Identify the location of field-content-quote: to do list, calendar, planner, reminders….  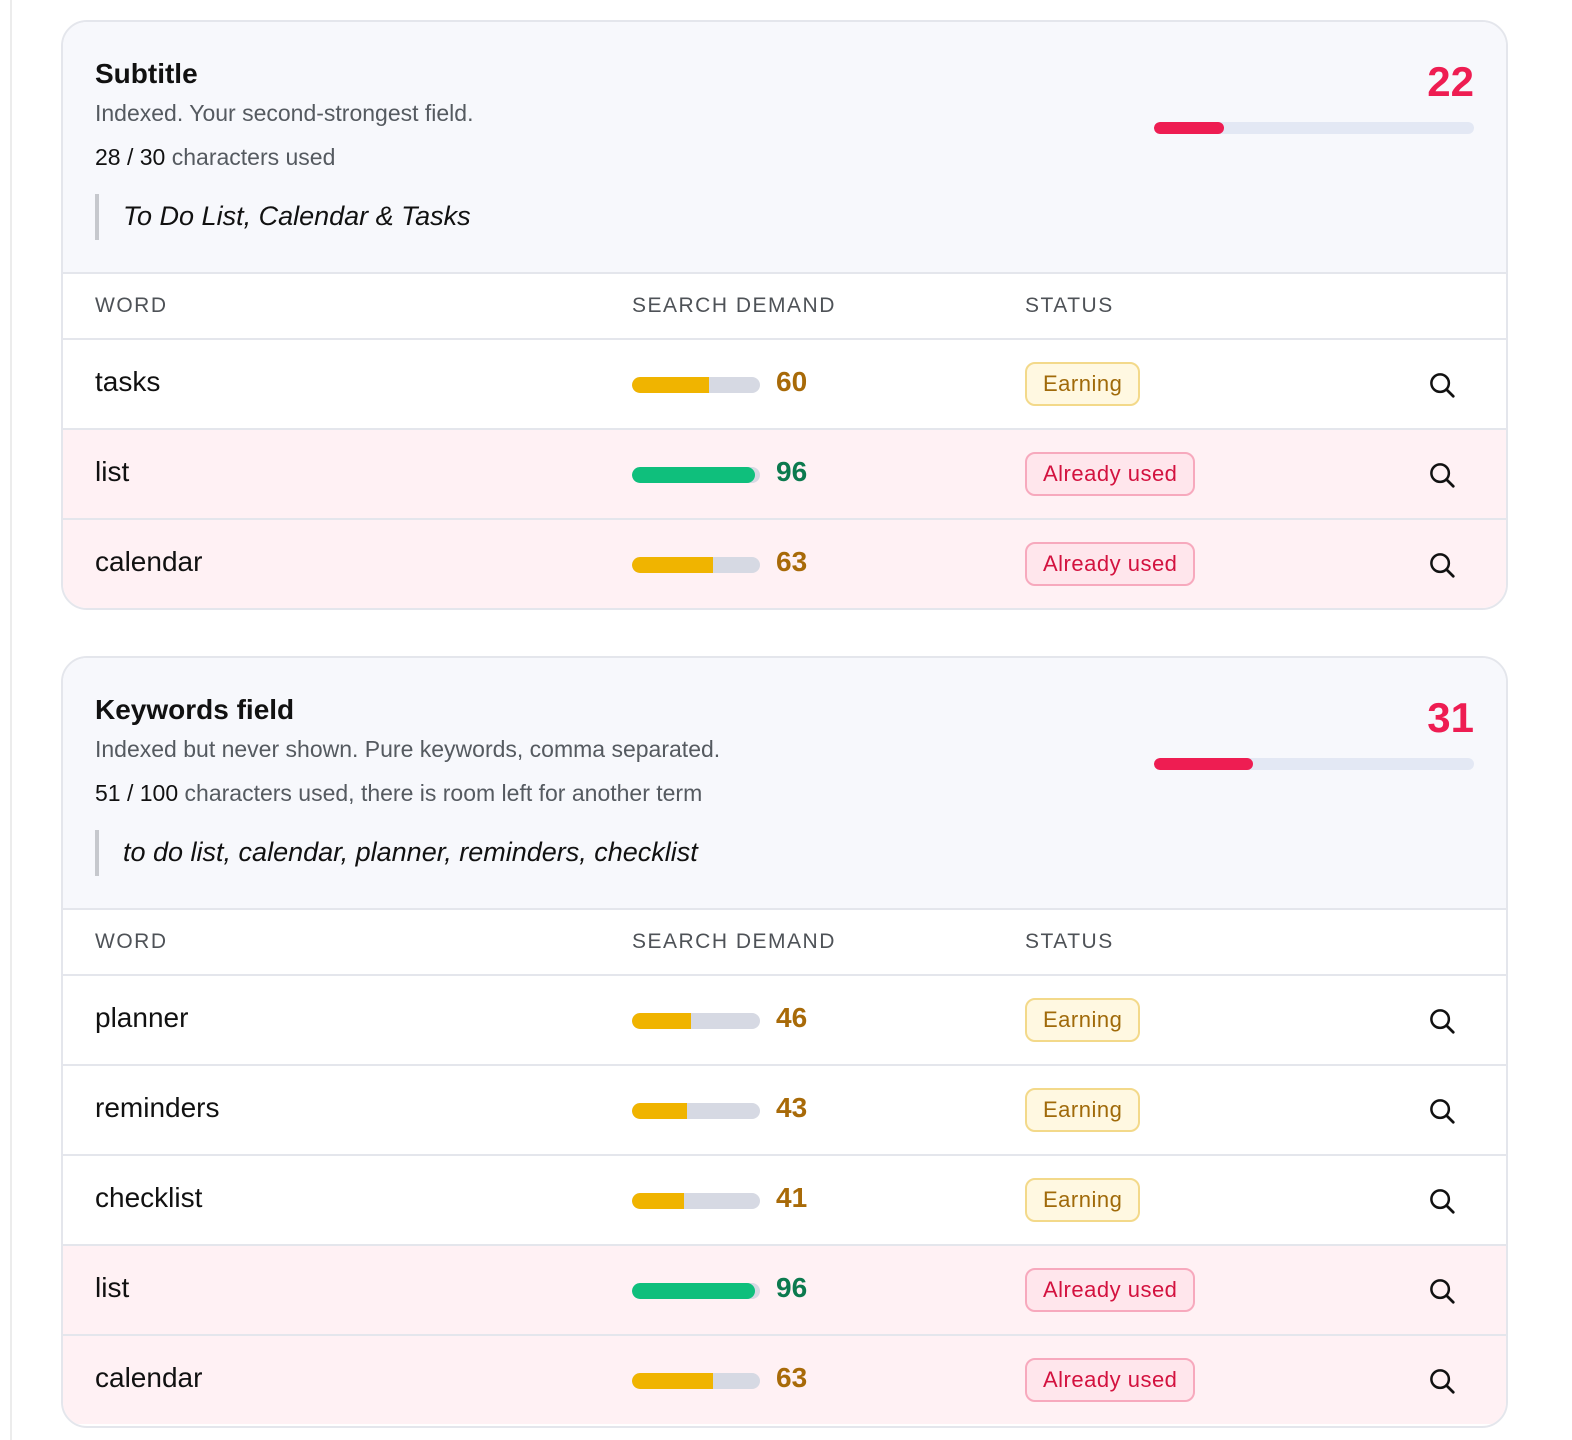
(396, 853).